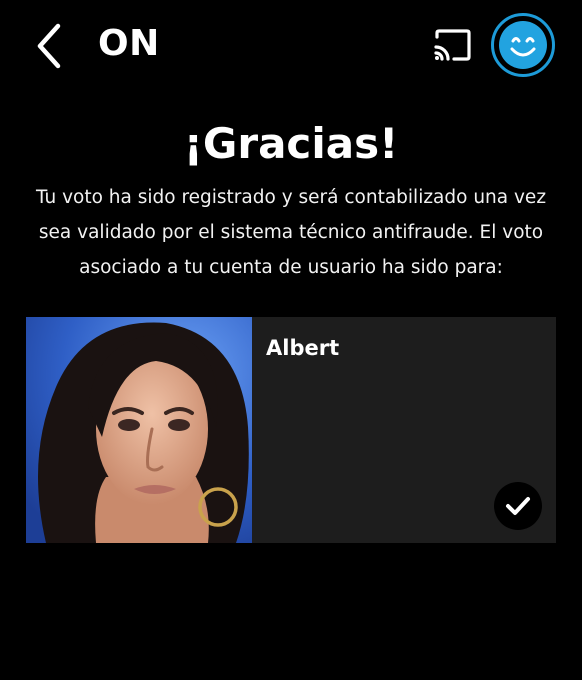 This screenshot has height=680, width=582. I want to click on chevron-left-icon, so click(49, 46).